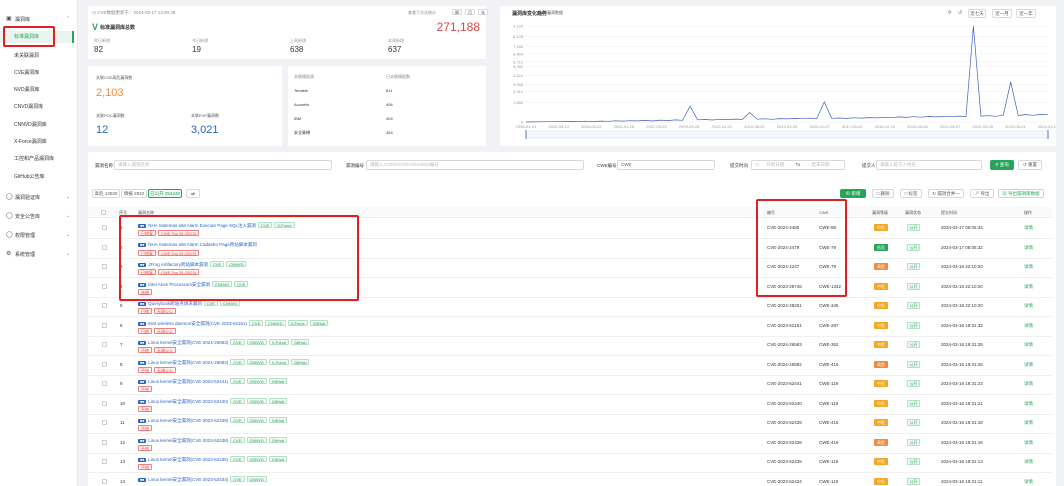 The height and width of the screenshot is (486, 1064). Describe the element at coordinates (883, 193) in the screenshot. I see `delete-button: □ 删除` at that location.